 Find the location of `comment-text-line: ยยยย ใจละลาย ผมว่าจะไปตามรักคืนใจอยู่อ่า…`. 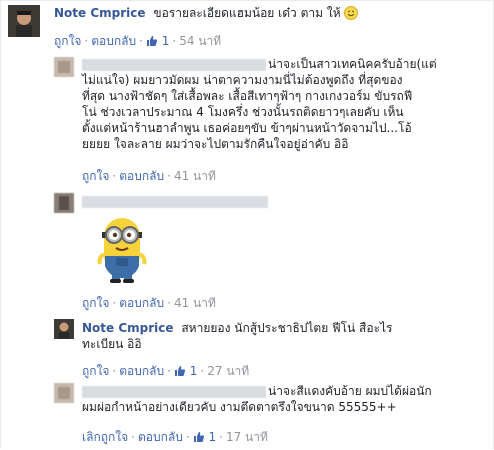

comment-text-line: ยยยย ใจละลาย ผมว่าจะไปตามรักคืนใจอยู่อ่า… is located at coordinates (215, 144).